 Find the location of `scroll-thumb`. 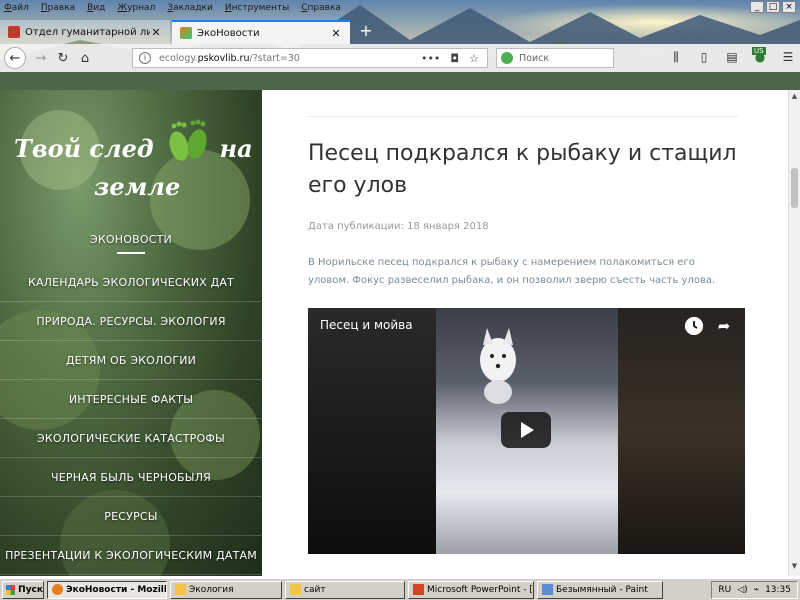

scroll-thumb is located at coordinates (794, 188).